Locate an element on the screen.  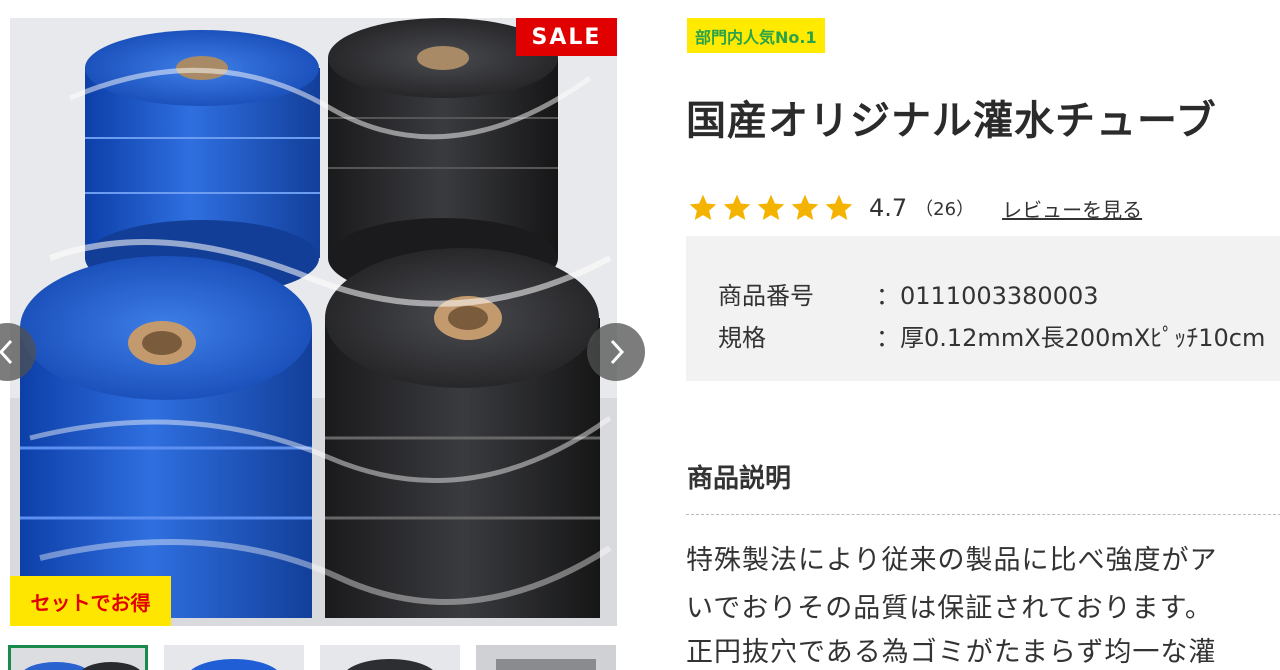
sale-badge: SALE is located at coordinates (566, 37).